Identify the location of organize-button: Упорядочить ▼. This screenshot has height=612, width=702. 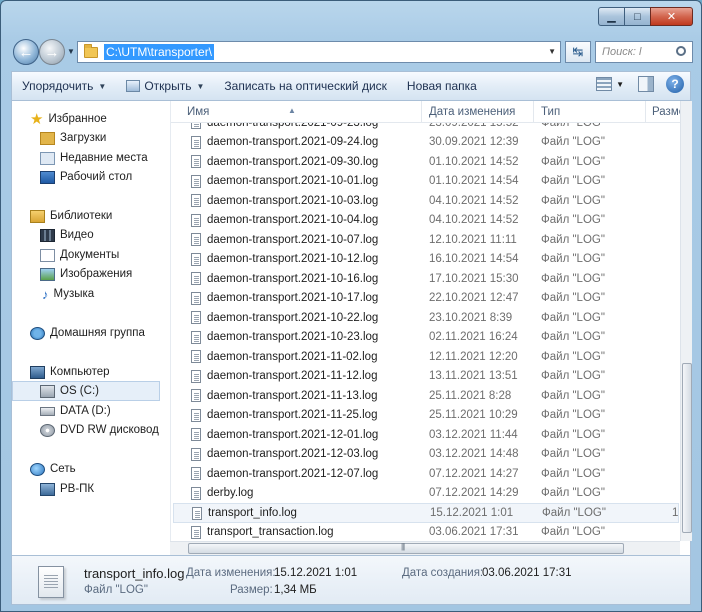
(64, 86).